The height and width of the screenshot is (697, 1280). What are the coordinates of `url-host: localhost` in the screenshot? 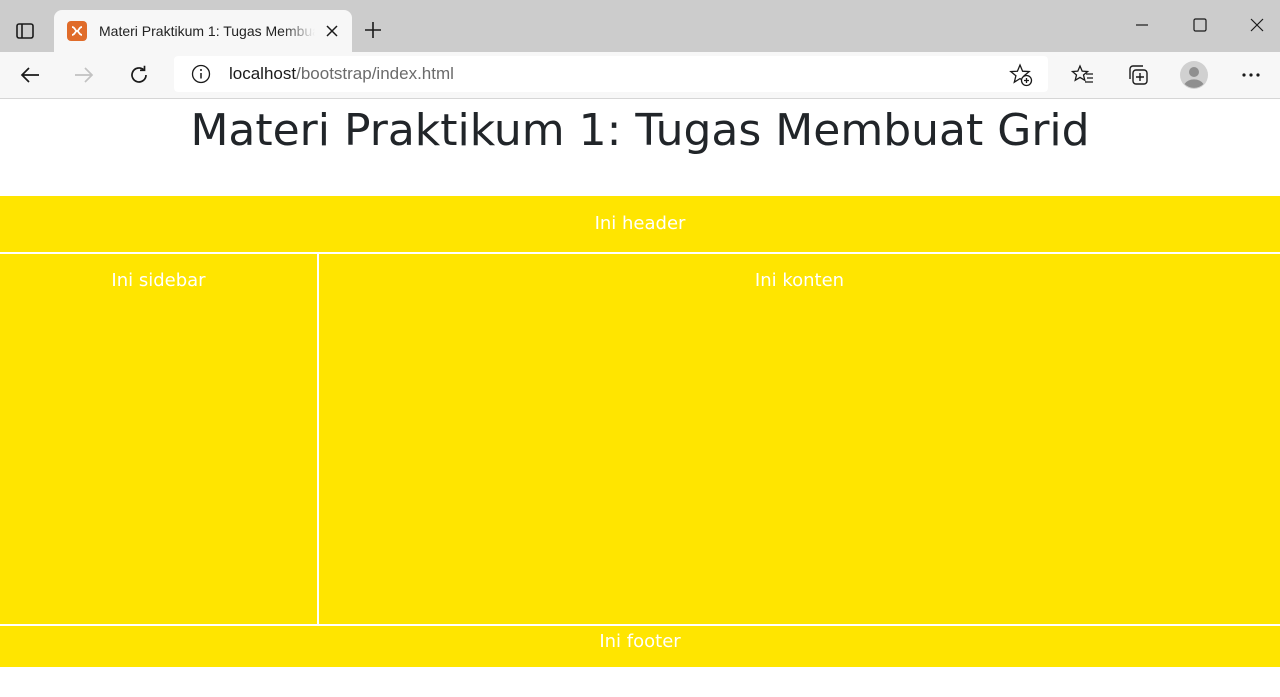 It's located at (263, 73).